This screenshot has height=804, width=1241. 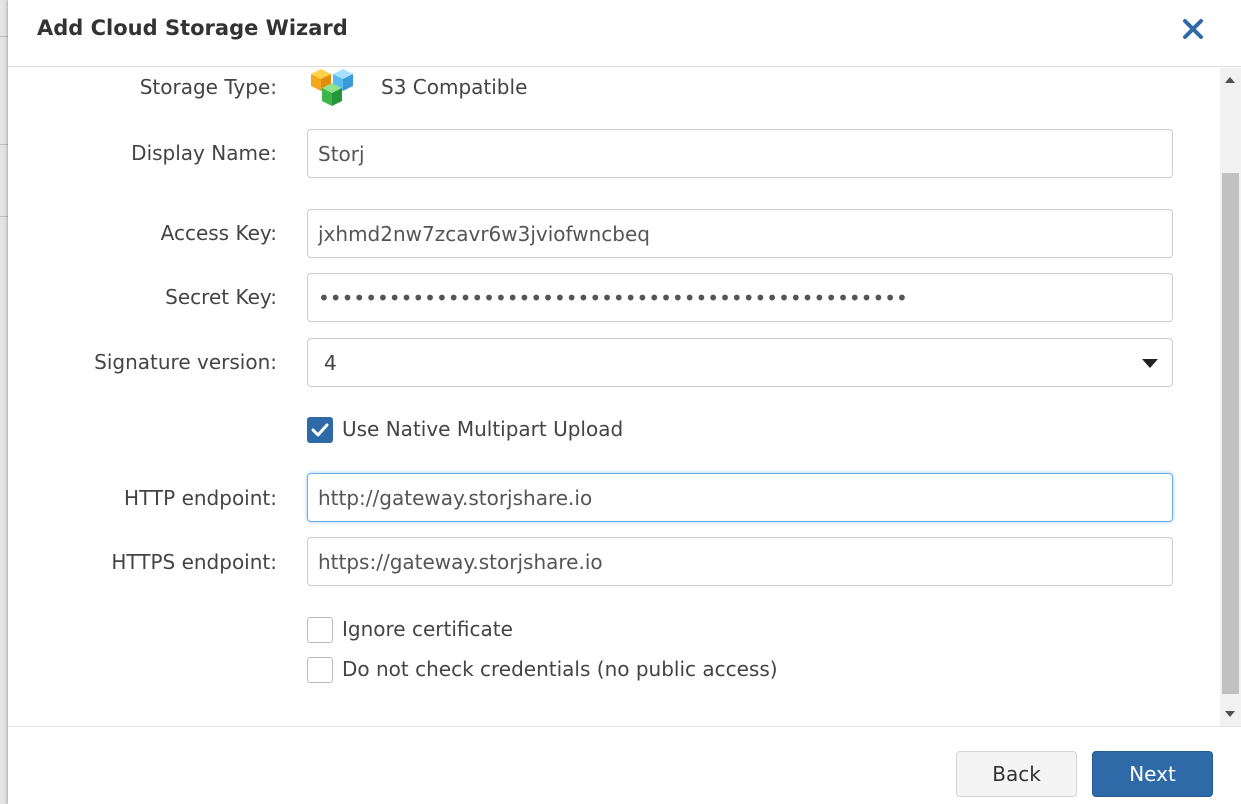 I want to click on http-endpoint-label: HTTP endpoint:, so click(x=200, y=498).